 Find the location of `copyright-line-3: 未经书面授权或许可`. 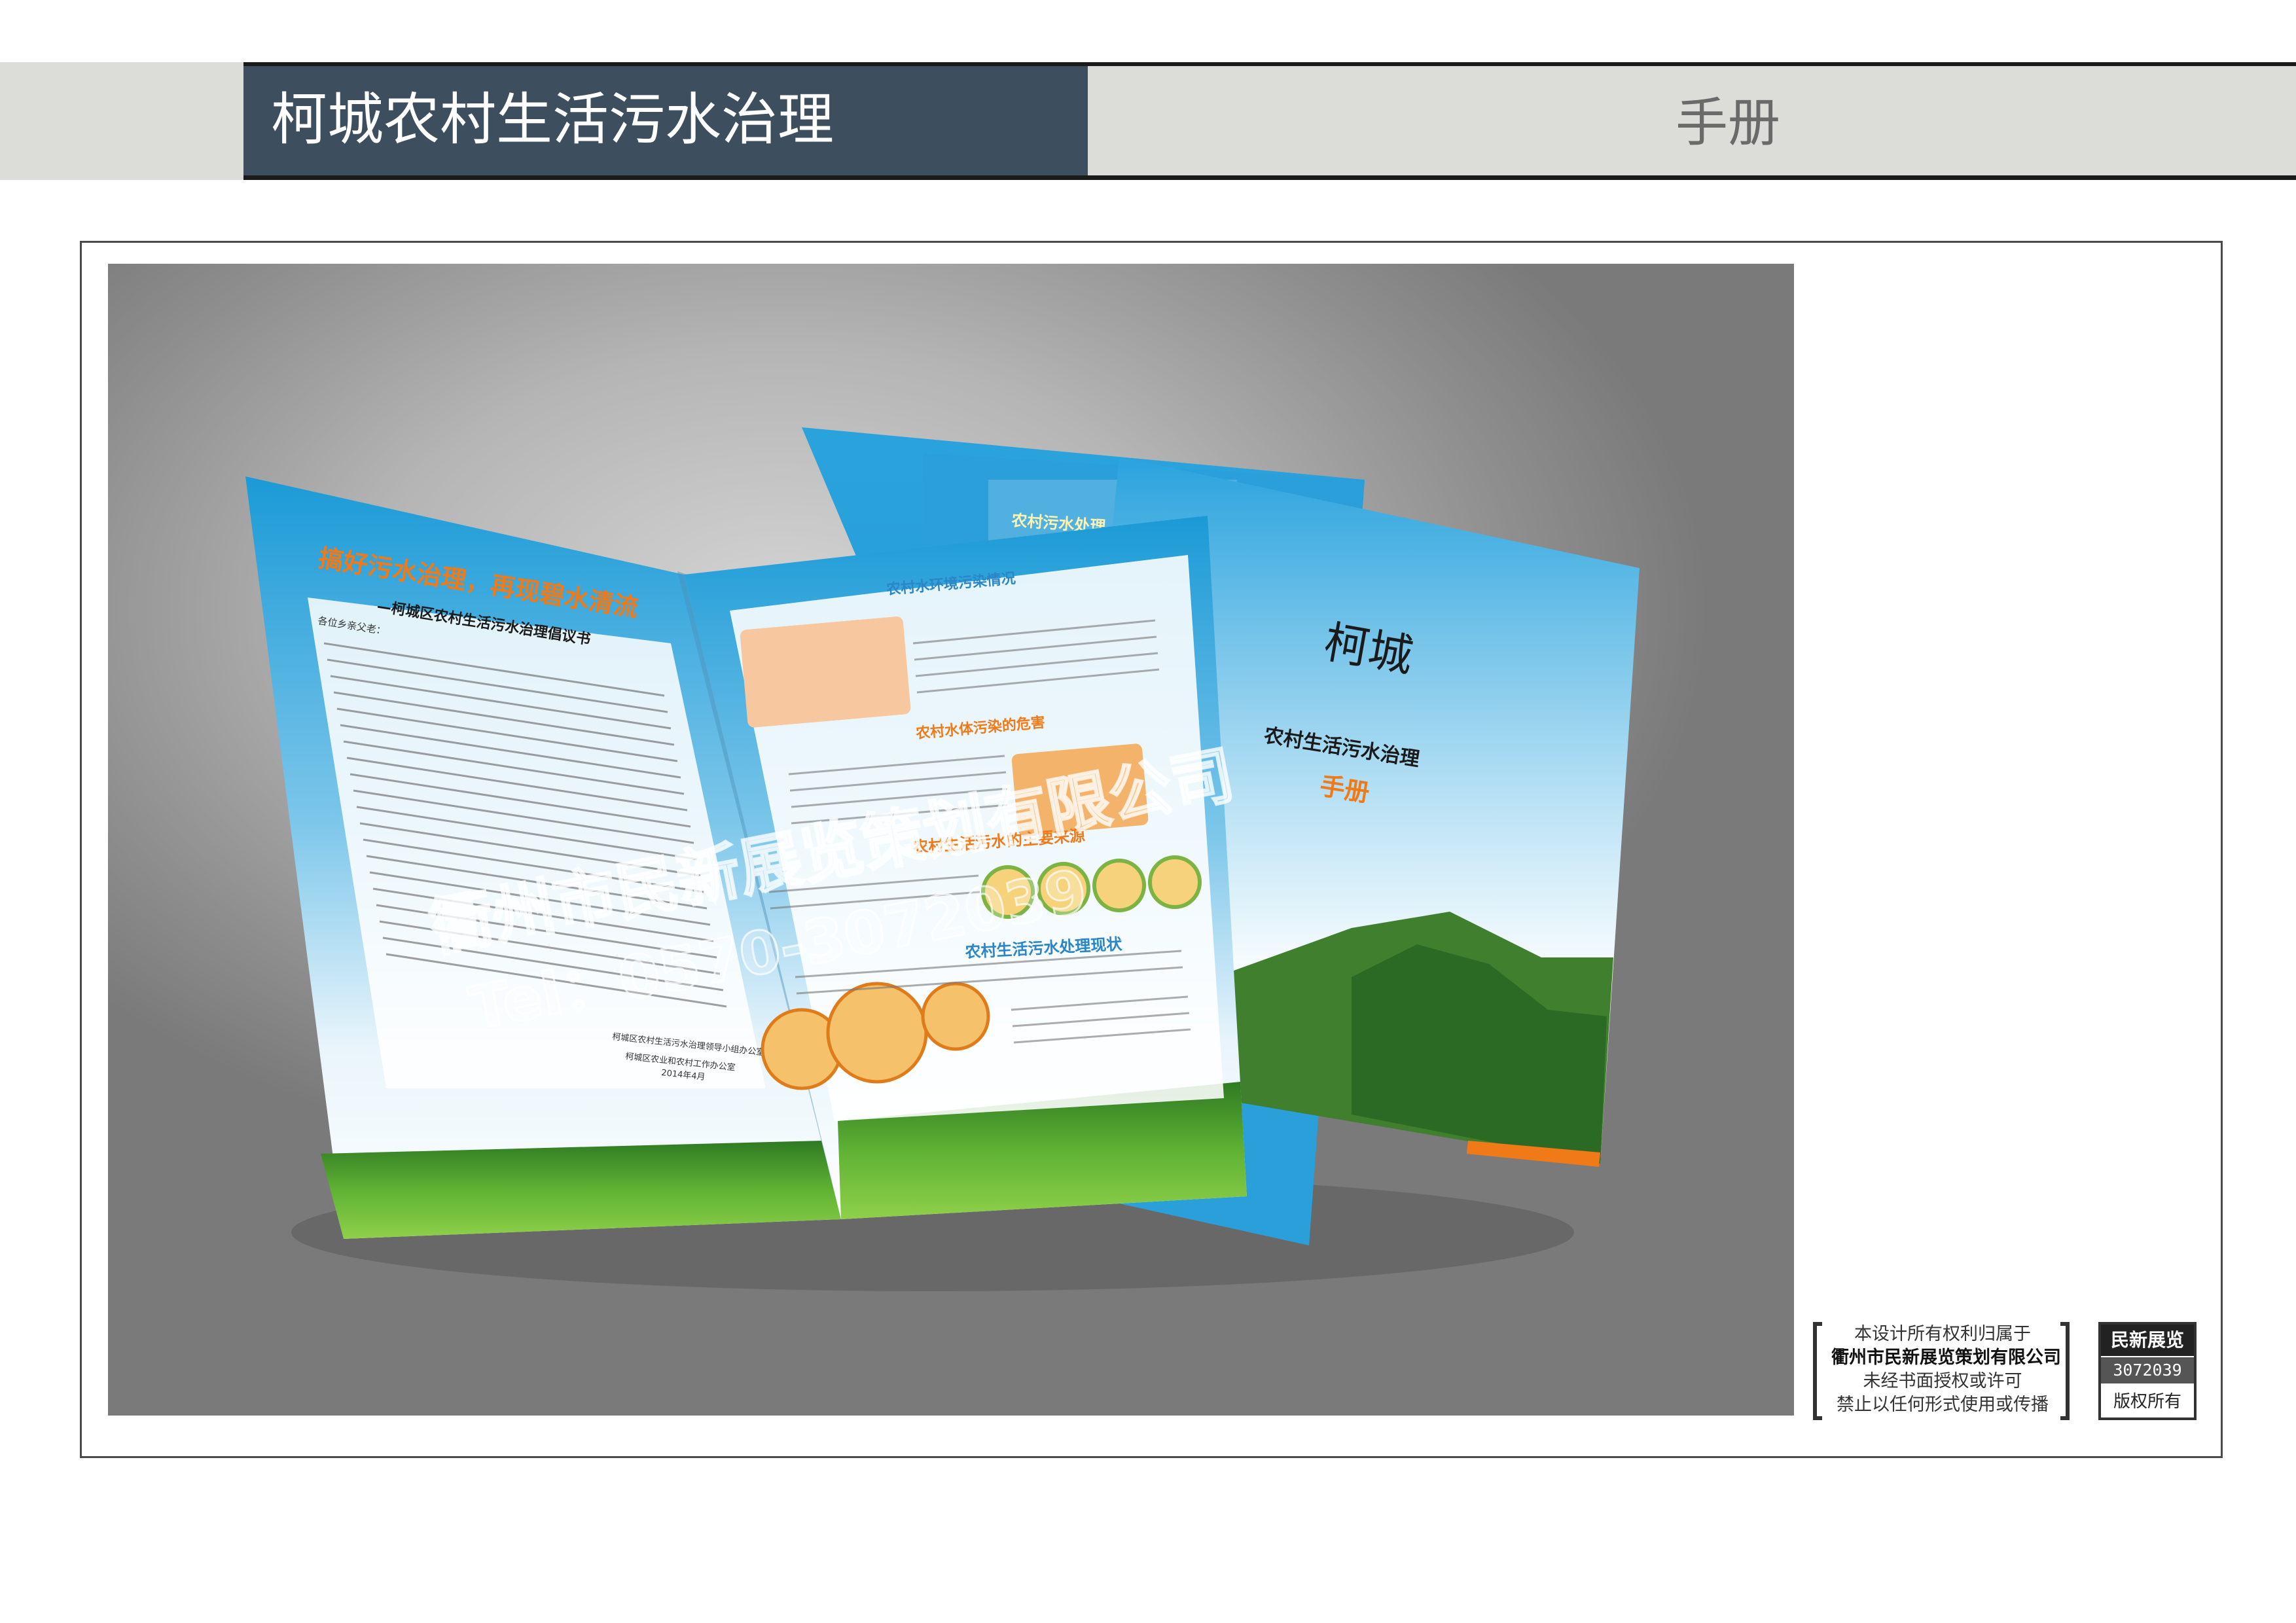

copyright-line-3: 未经书面授权或许可 is located at coordinates (1942, 1381).